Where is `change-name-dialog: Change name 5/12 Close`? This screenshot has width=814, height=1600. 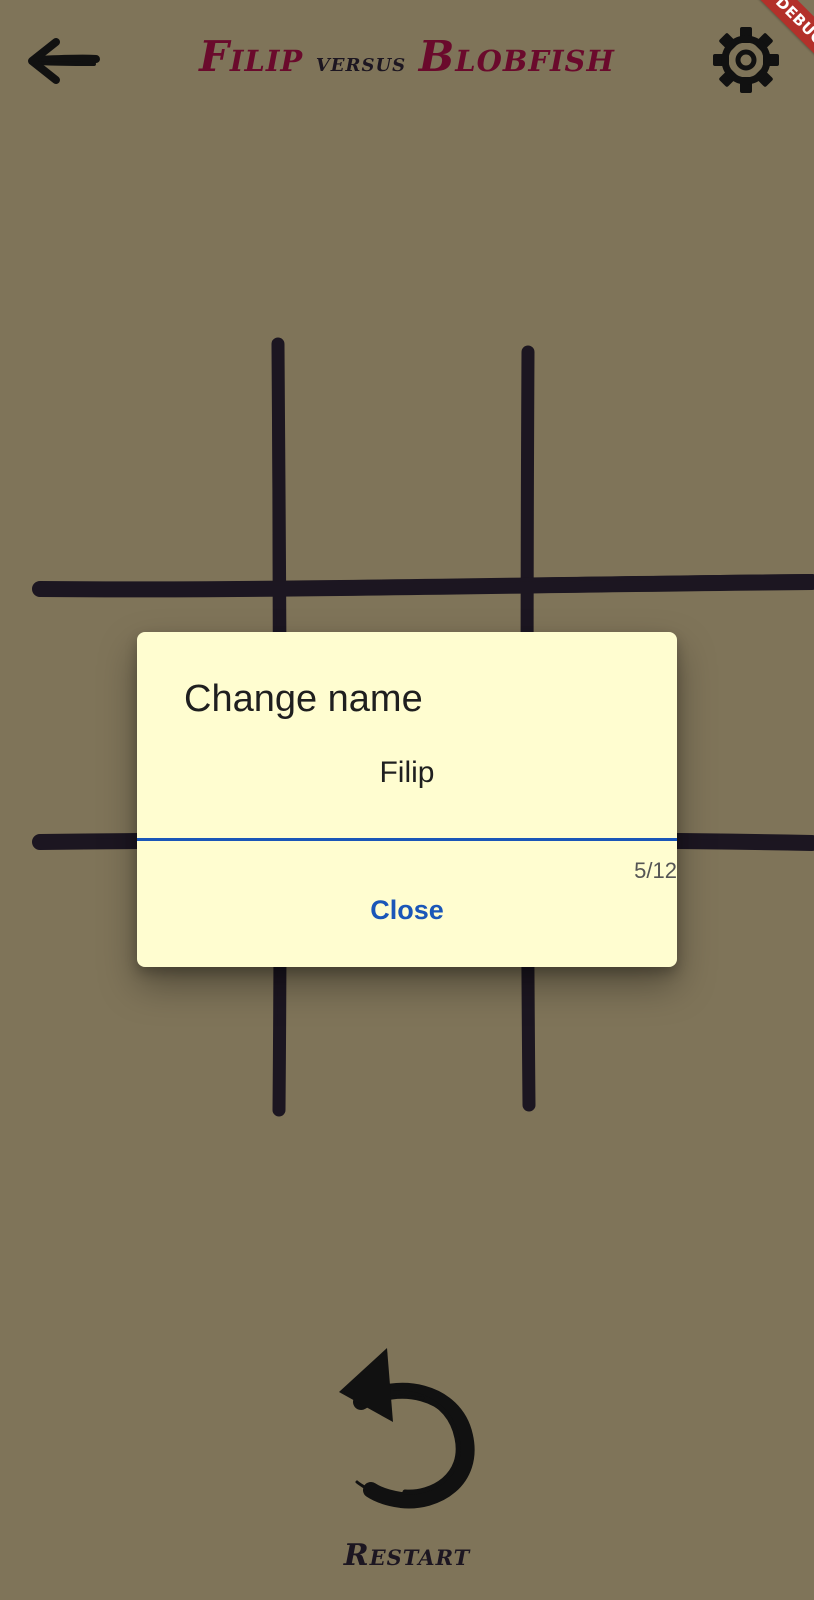
change-name-dialog: Change name 5/12 Close is located at coordinates (407, 799).